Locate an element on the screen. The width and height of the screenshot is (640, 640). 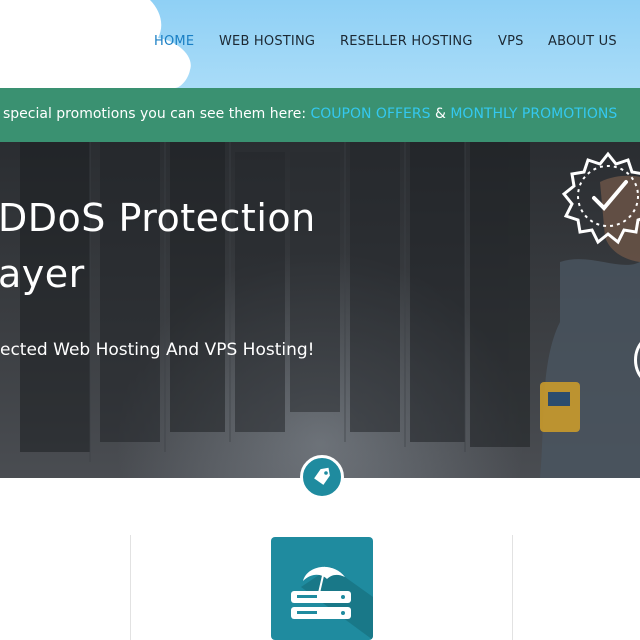
feature-divider-right is located at coordinates (512, 587).